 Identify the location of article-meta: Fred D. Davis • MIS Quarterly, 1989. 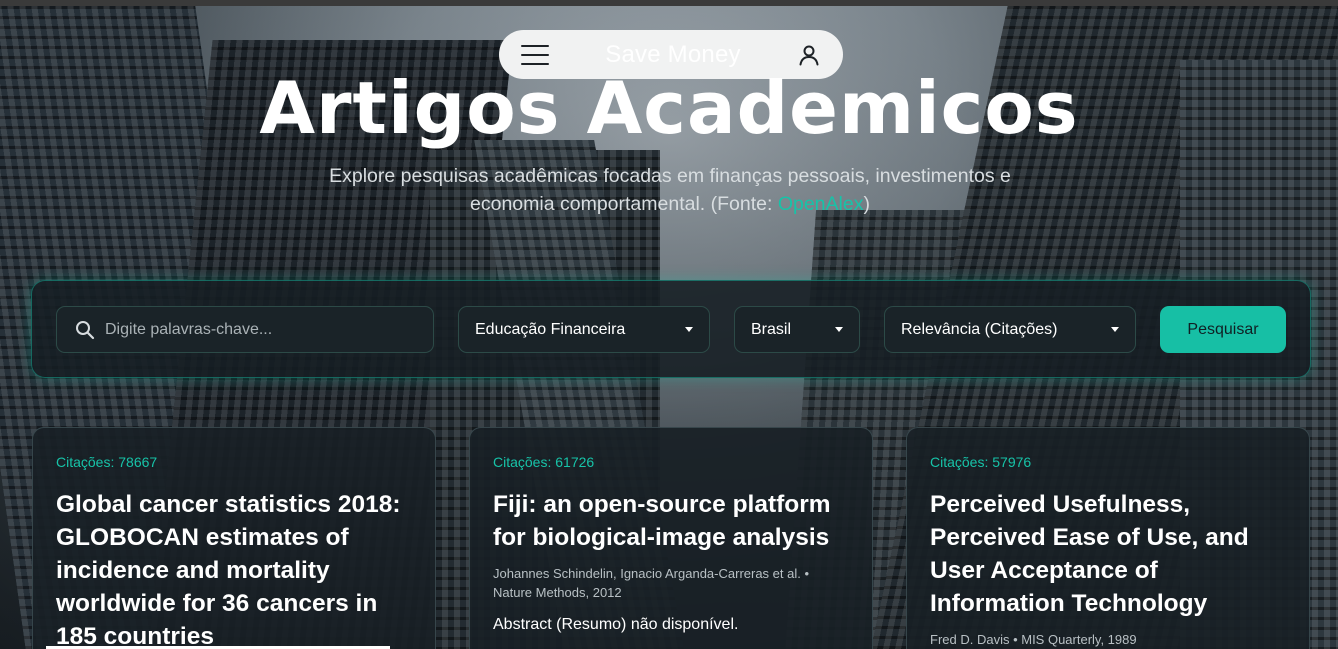
(1033, 639).